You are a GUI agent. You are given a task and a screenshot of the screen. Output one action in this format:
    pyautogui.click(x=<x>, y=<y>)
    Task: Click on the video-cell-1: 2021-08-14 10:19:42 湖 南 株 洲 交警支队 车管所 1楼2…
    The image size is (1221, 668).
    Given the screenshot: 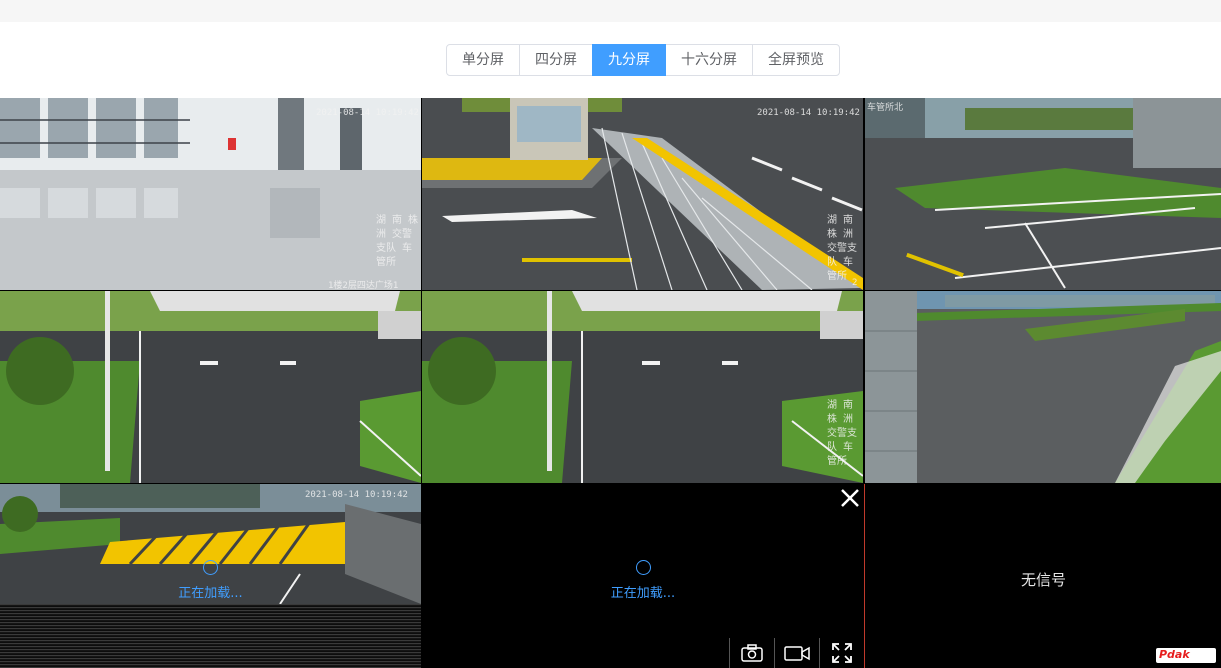 What is the action you would take?
    pyautogui.click(x=210, y=194)
    